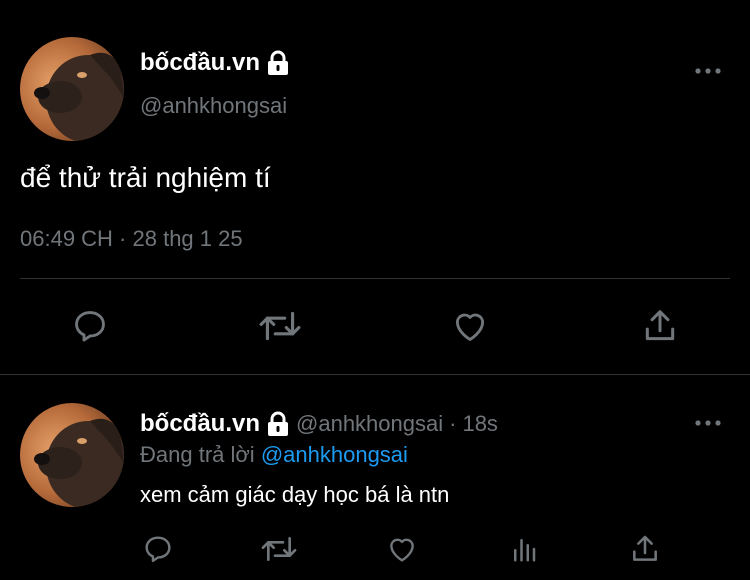 The image size is (750, 580). What do you see at coordinates (131, 239) in the screenshot?
I see `timestamp: 06:49 CH · 28 thg 1 25` at bounding box center [131, 239].